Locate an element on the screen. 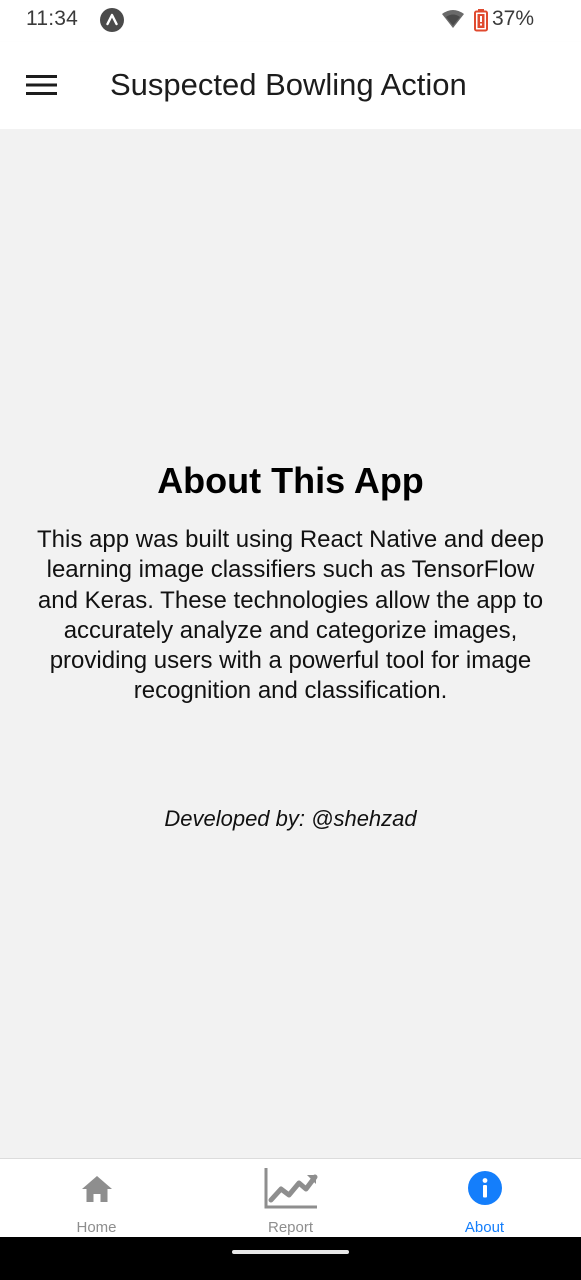 The image size is (581, 1280). chart-icon is located at coordinates (290, 1189).